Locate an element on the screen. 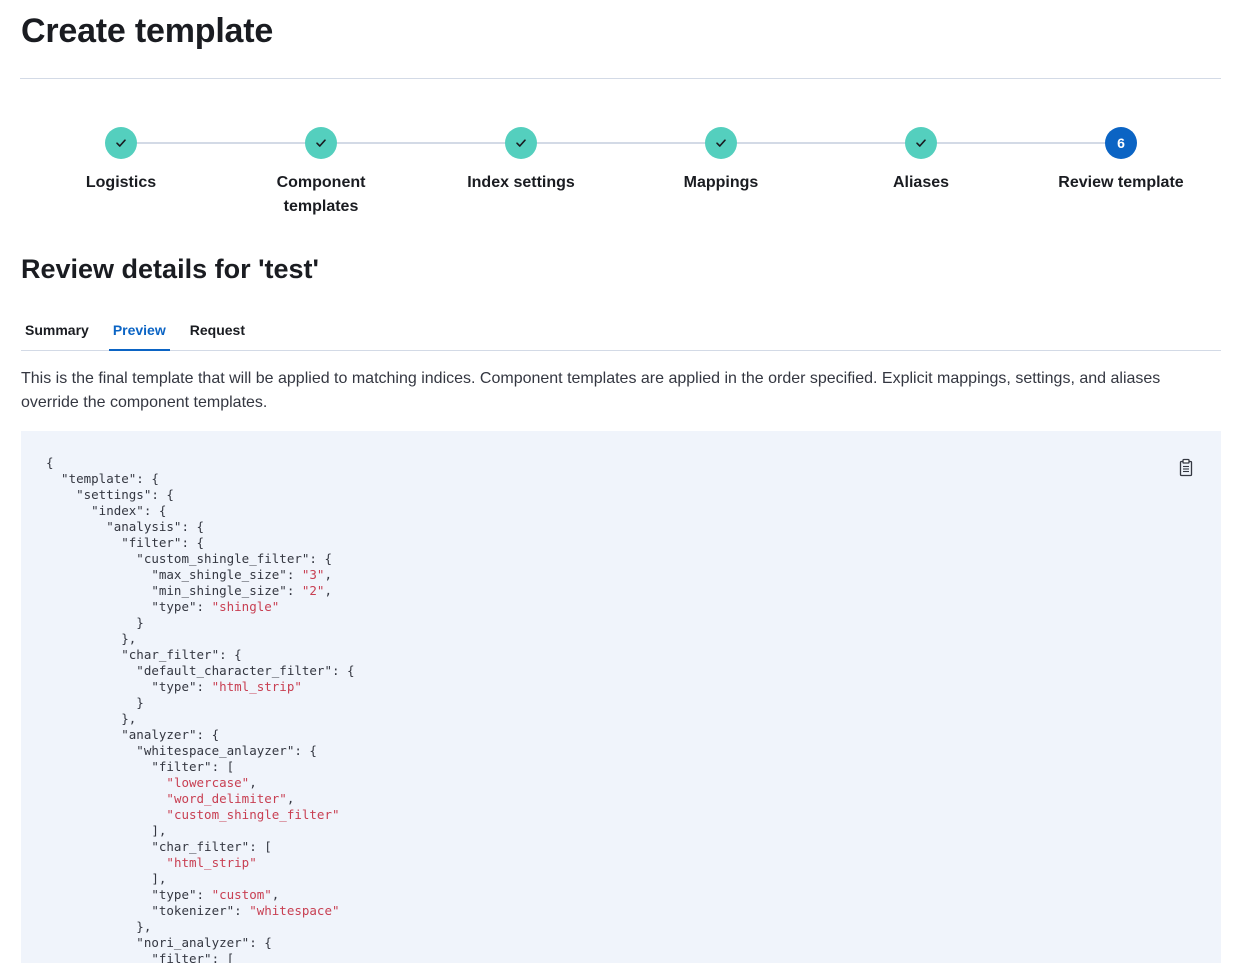  step-label: Logistics is located at coordinates (121, 182).